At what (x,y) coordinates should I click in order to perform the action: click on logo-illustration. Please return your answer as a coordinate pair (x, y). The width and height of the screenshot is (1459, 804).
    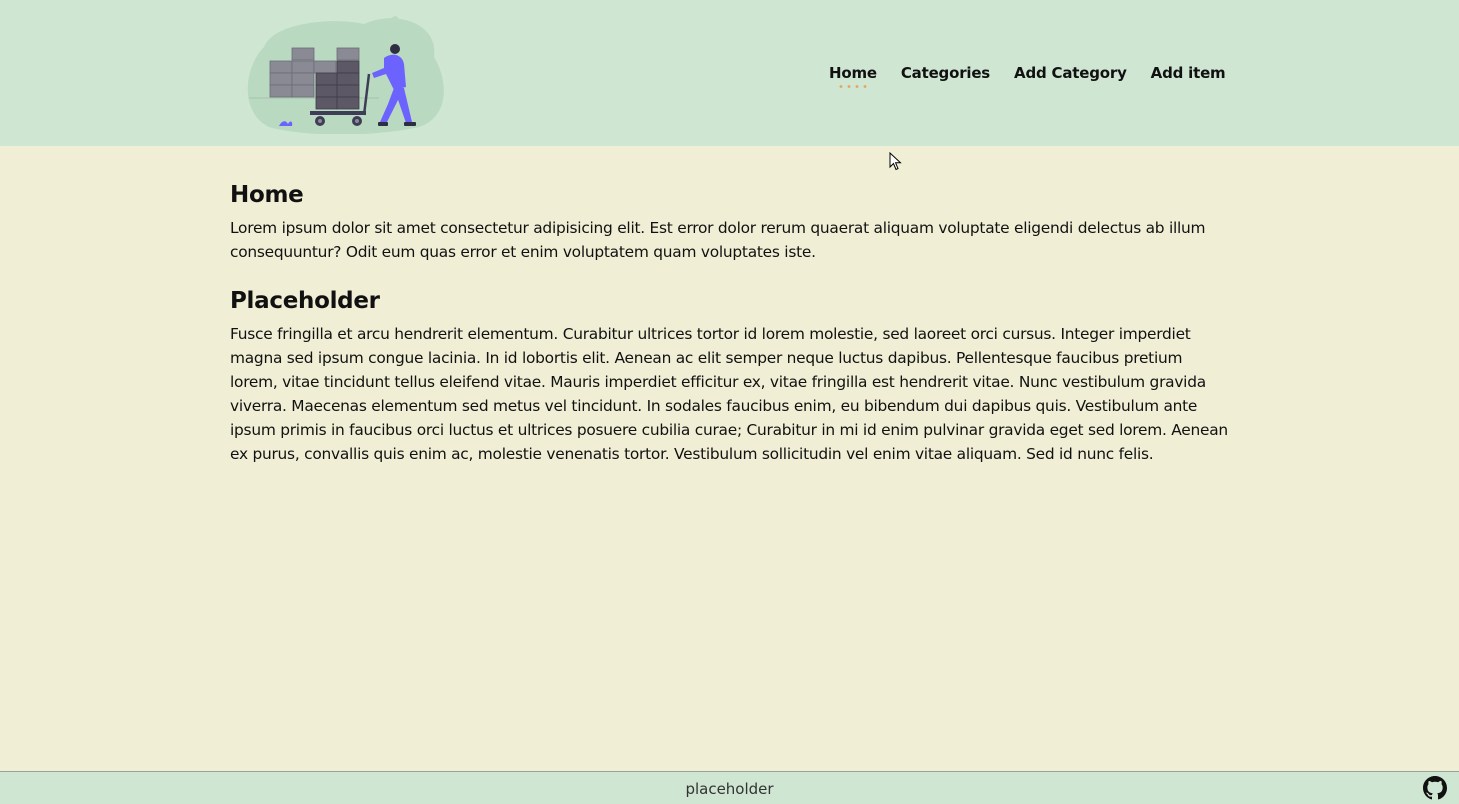
    Looking at the image, I should click on (346, 73).